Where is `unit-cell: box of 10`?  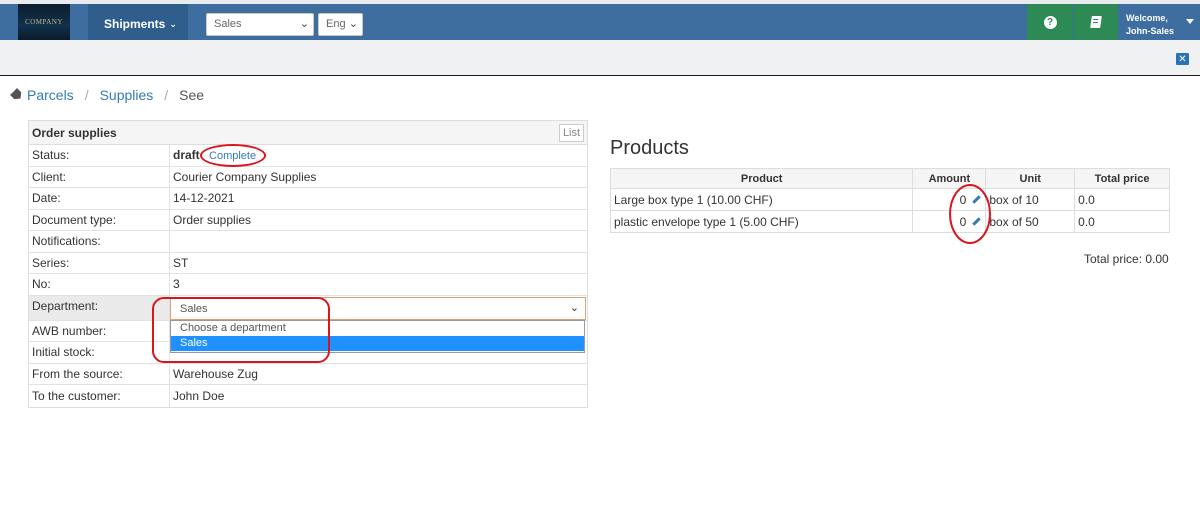 unit-cell: box of 10 is located at coordinates (1030, 199).